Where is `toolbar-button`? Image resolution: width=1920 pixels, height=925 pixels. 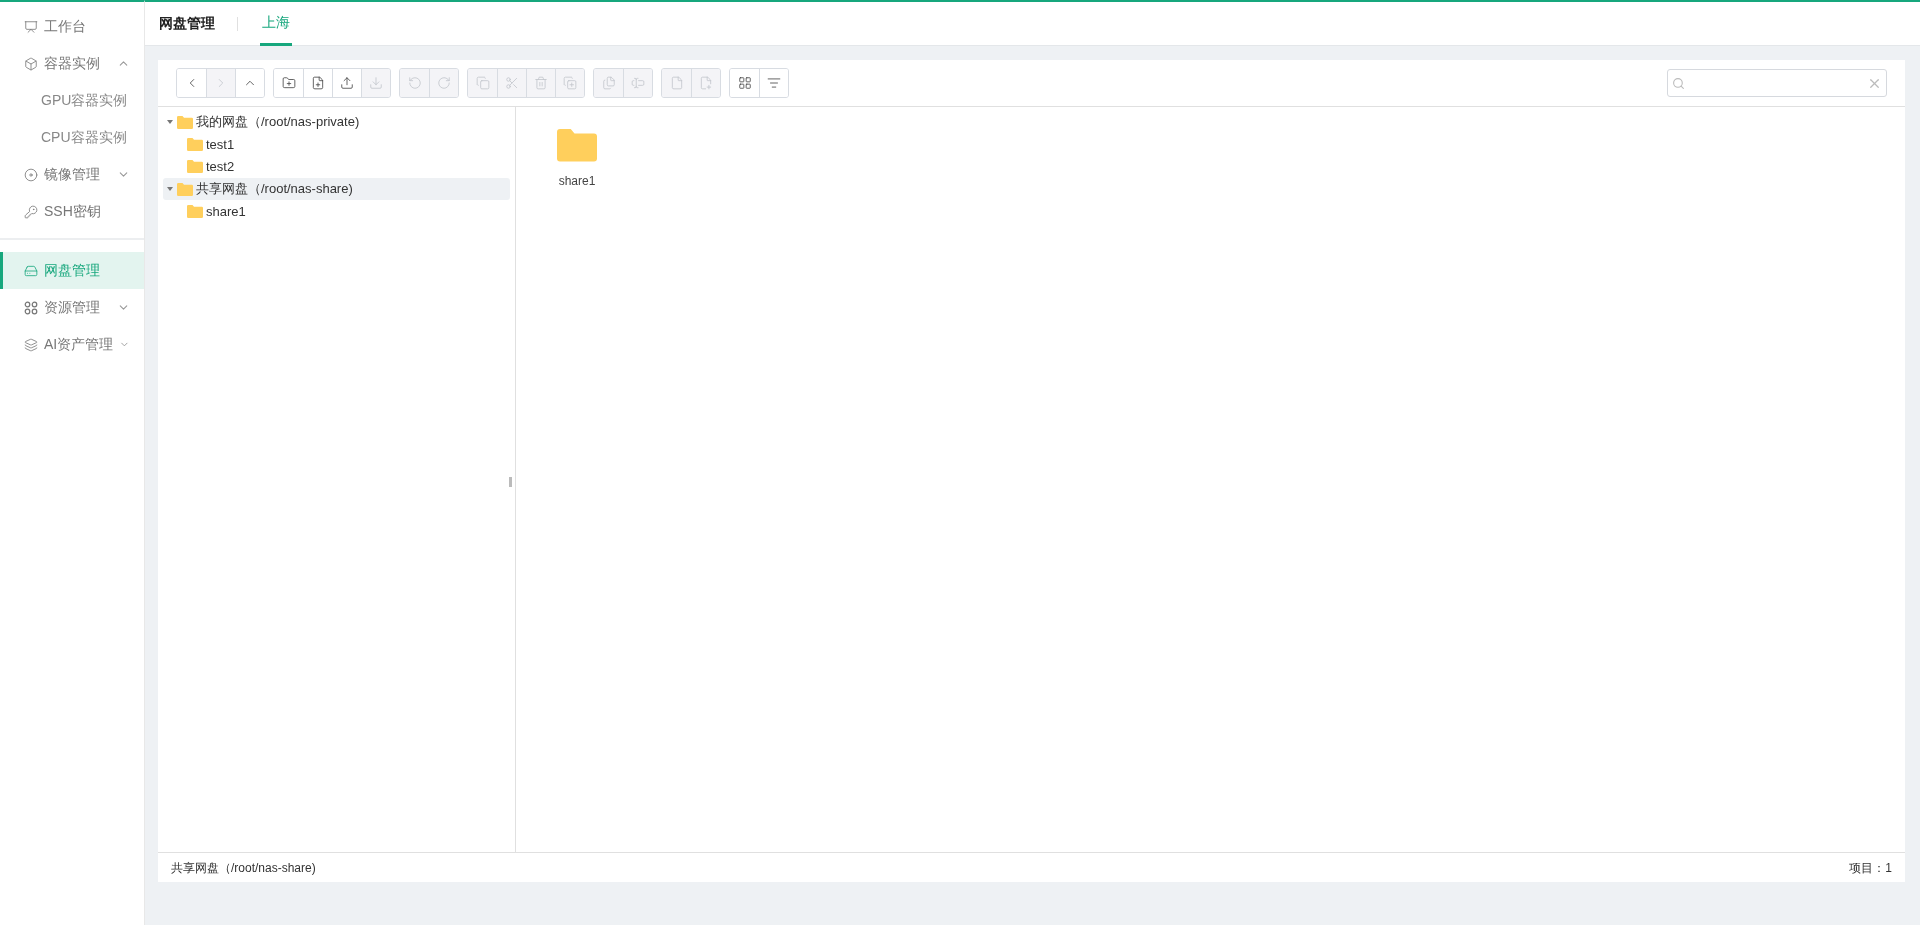 toolbar-button is located at coordinates (773, 83).